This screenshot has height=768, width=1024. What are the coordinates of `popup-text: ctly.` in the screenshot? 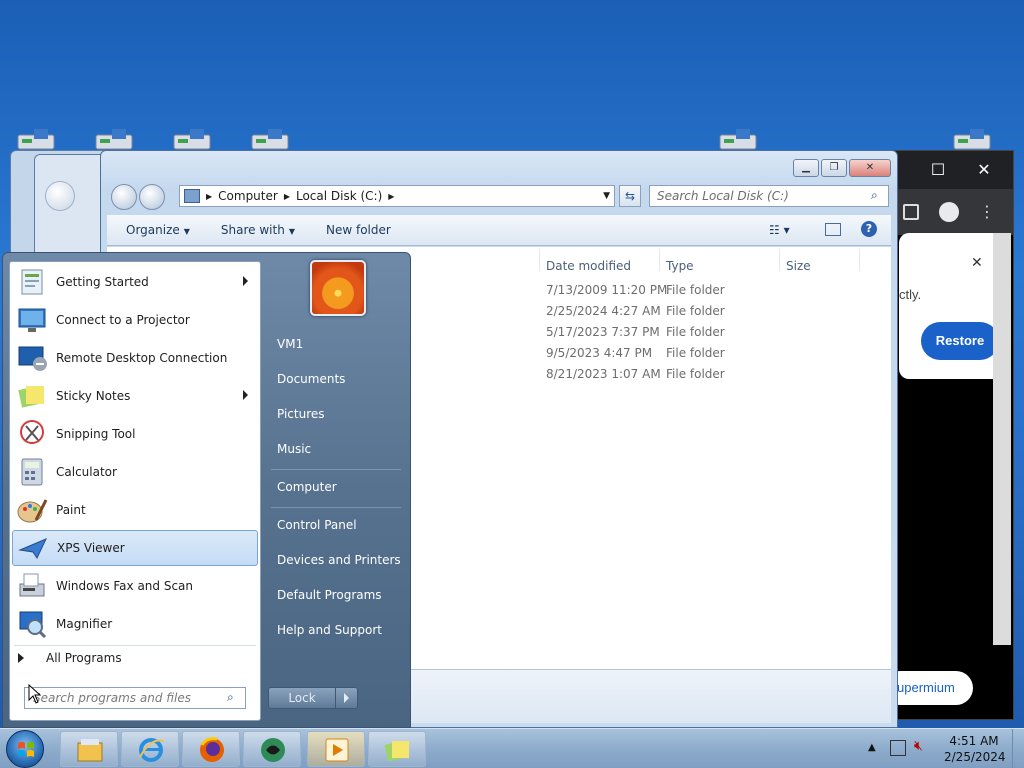 It's located at (910, 294).